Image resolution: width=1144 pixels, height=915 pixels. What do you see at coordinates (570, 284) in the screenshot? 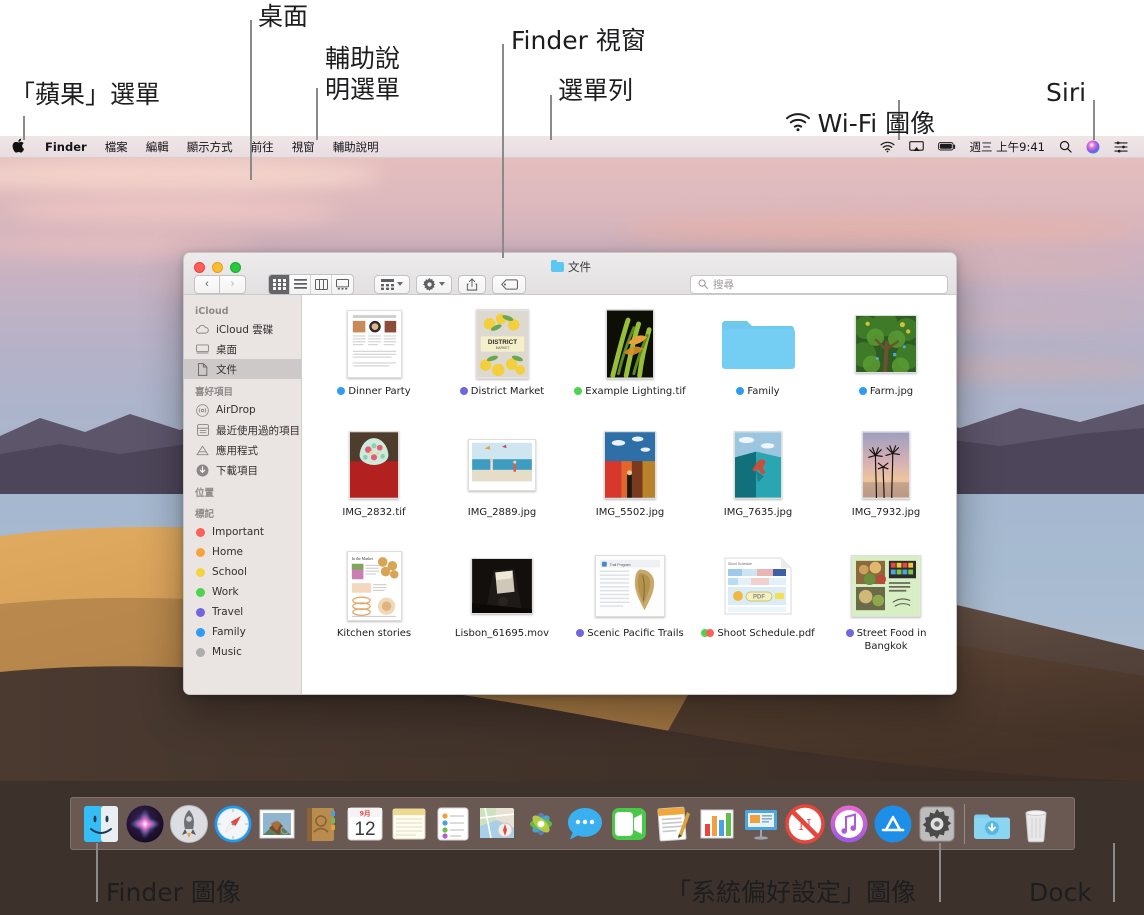
I see `finder-toolbar: ‹ › 搜尋` at bounding box center [570, 284].